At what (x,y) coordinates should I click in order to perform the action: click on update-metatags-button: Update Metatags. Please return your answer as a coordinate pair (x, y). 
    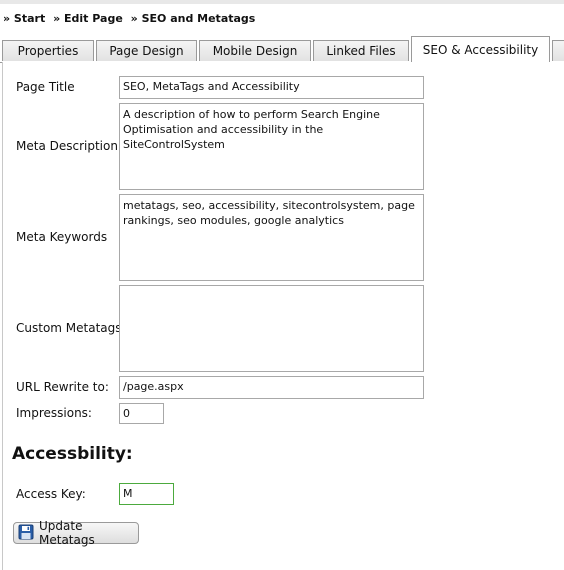
    Looking at the image, I should click on (76, 533).